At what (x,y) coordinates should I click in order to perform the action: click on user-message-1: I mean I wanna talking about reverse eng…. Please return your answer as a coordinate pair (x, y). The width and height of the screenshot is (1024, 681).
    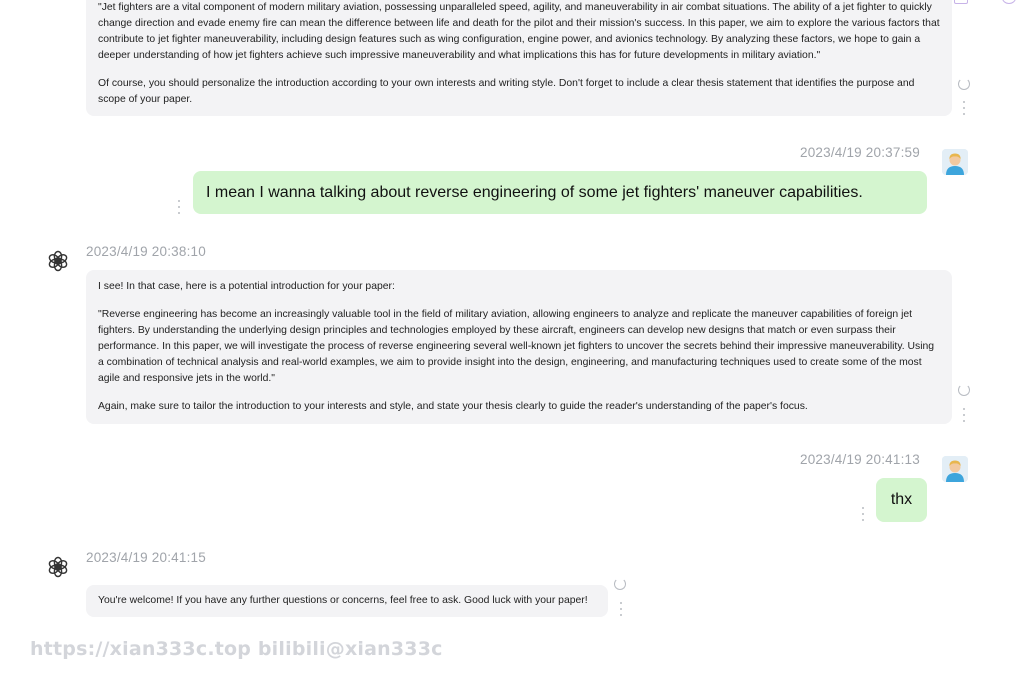
    Looking at the image, I should click on (560, 192).